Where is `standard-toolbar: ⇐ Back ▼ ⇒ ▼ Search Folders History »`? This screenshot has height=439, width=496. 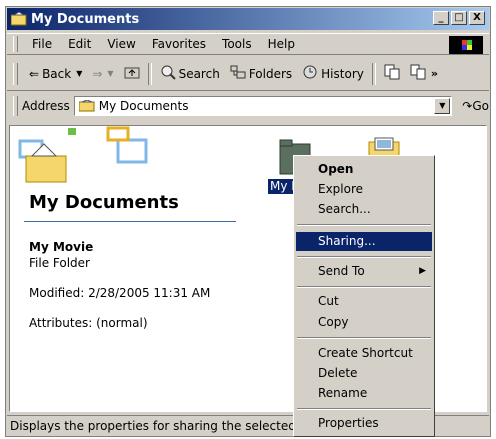
standard-toolbar: ⇐ Back ▼ ⇒ ▼ Search Folders History » is located at coordinates (248, 74).